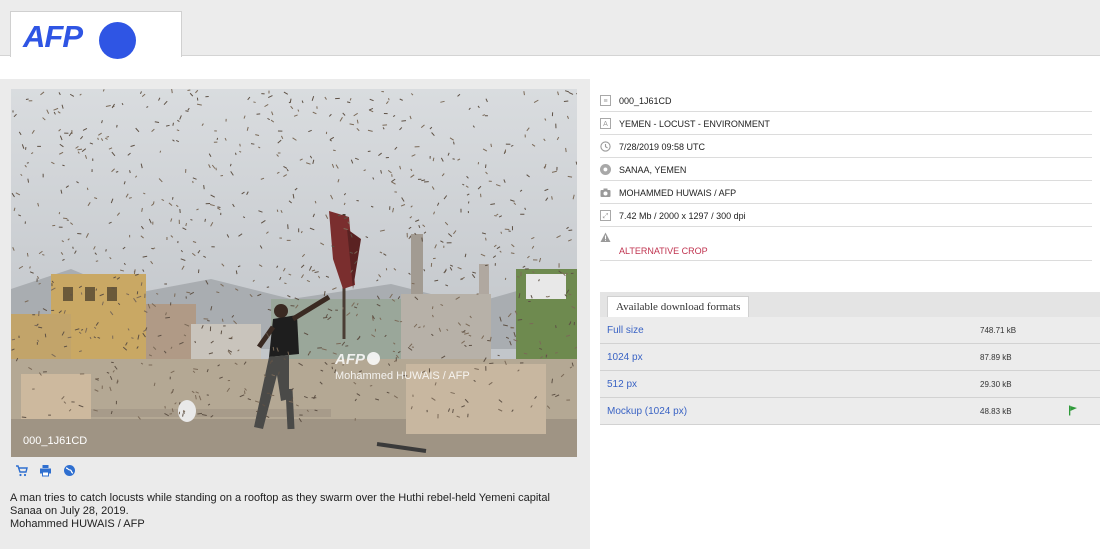 This screenshot has width=1100, height=549. I want to click on meta-file-info: 7.42 Mb / 2000 x 1297 / 300 dpi, so click(682, 216).